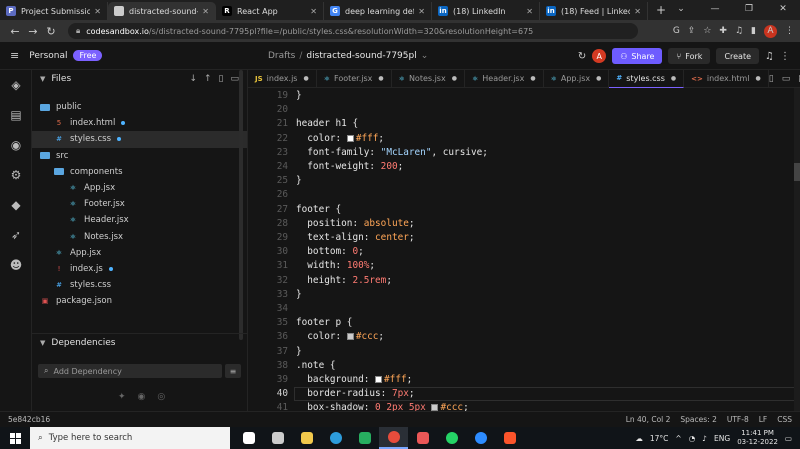 Image resolution: width=800 pixels, height=449 pixels. What do you see at coordinates (648, 419) in the screenshot?
I see `cursor-position: Ln 40, Col 2` at bounding box center [648, 419].